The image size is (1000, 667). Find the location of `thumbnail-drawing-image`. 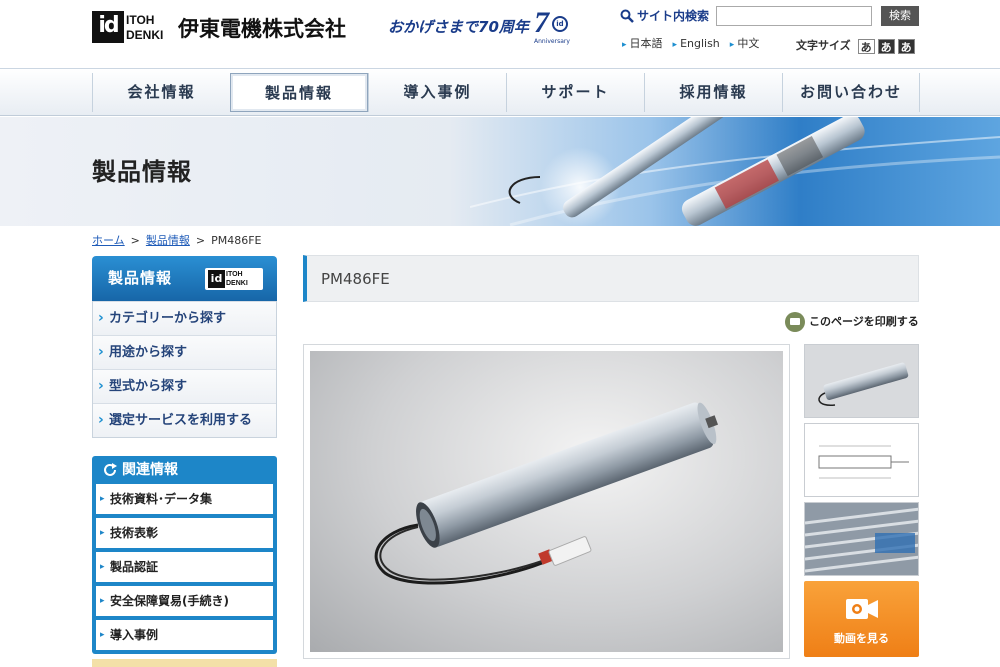

thumbnail-drawing-image is located at coordinates (861, 460).